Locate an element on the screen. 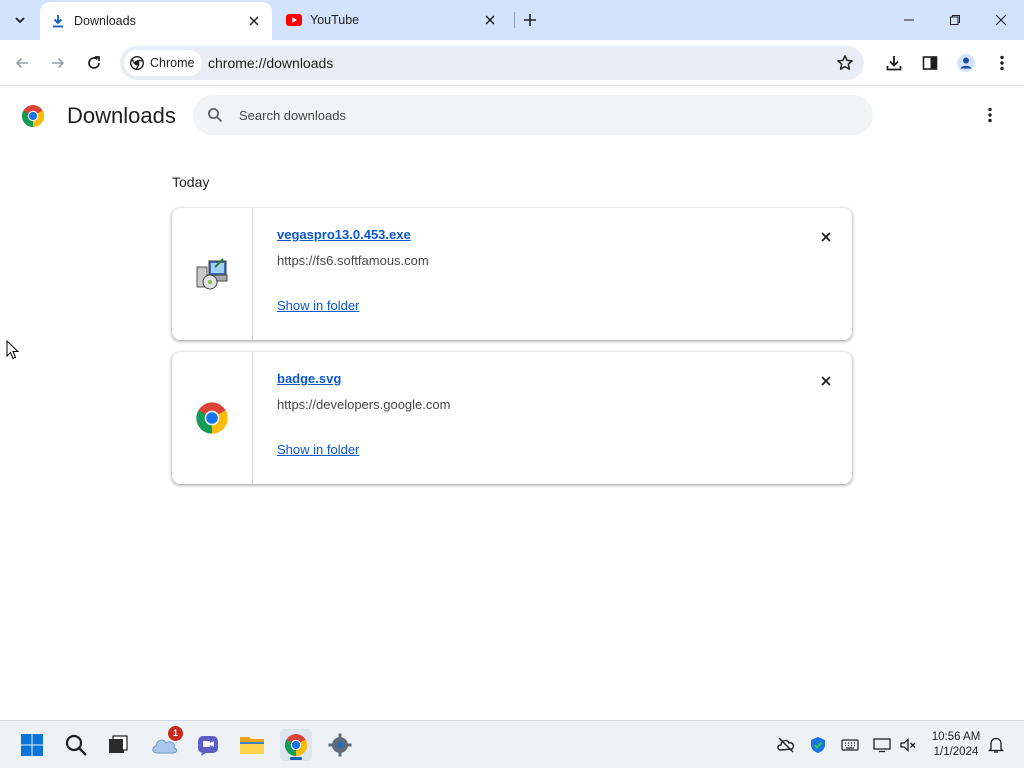 The width and height of the screenshot is (1024, 768). side-panel-button is located at coordinates (930, 63).